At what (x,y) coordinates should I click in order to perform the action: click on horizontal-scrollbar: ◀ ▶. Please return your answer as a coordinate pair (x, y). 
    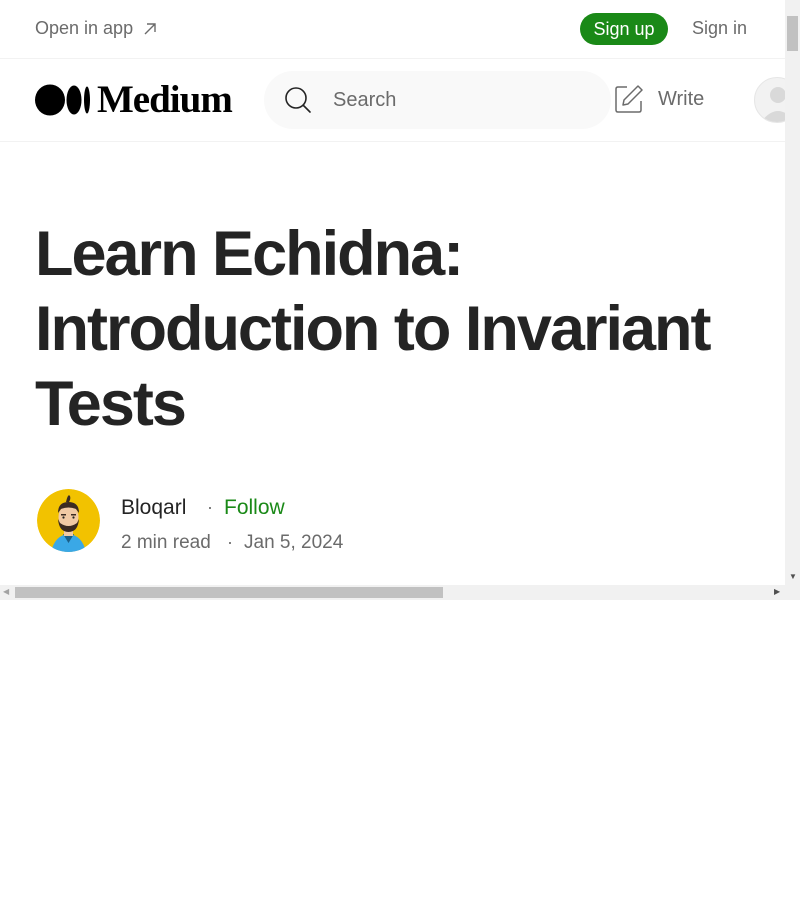
    Looking at the image, I should click on (392, 592).